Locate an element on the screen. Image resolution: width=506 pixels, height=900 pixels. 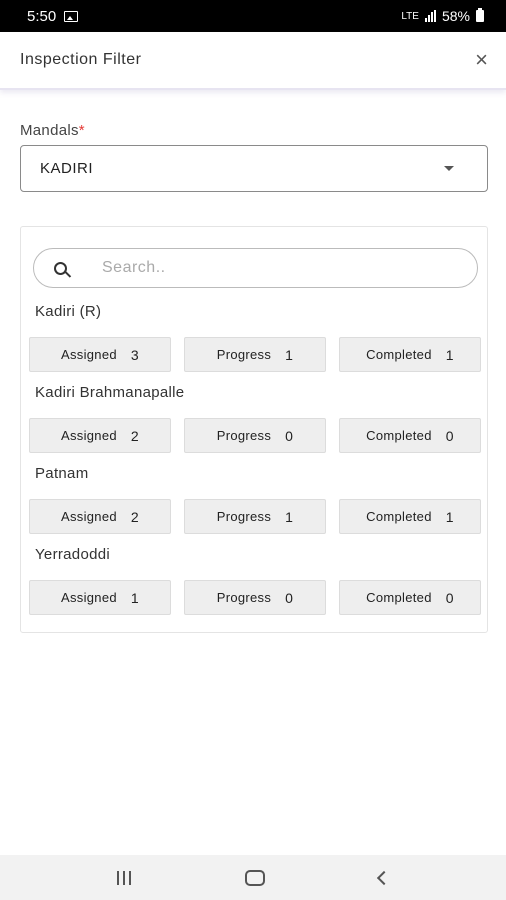
battery-percent: 58% is located at coordinates (455, 16).